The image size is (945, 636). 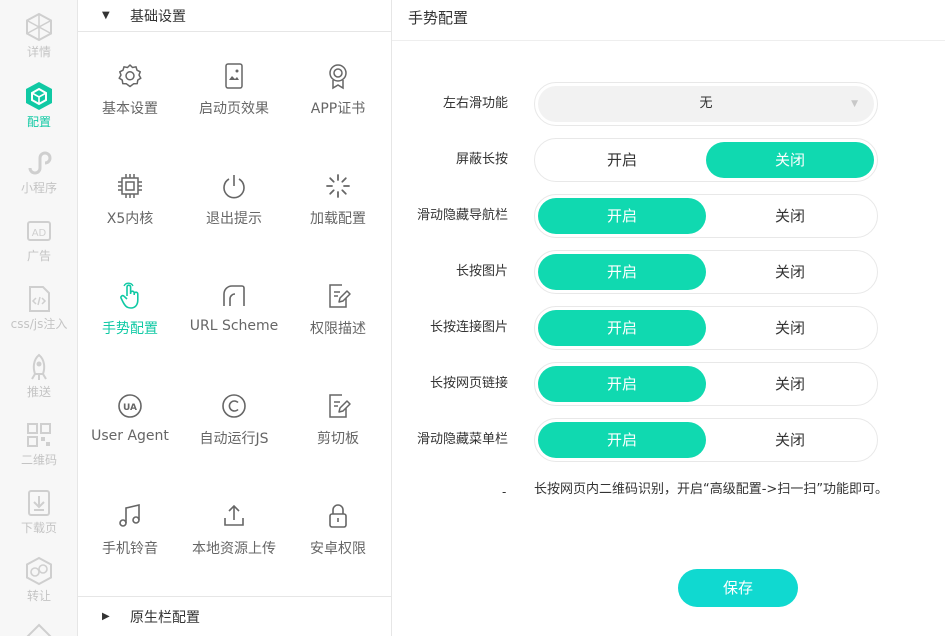 What do you see at coordinates (39, 435) in the screenshot?
I see `qrcode-icon` at bounding box center [39, 435].